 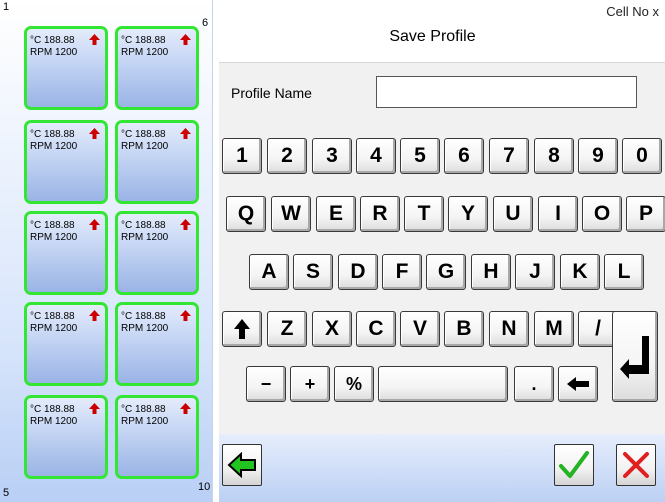 I want to click on key-5: 5, so click(x=420, y=156).